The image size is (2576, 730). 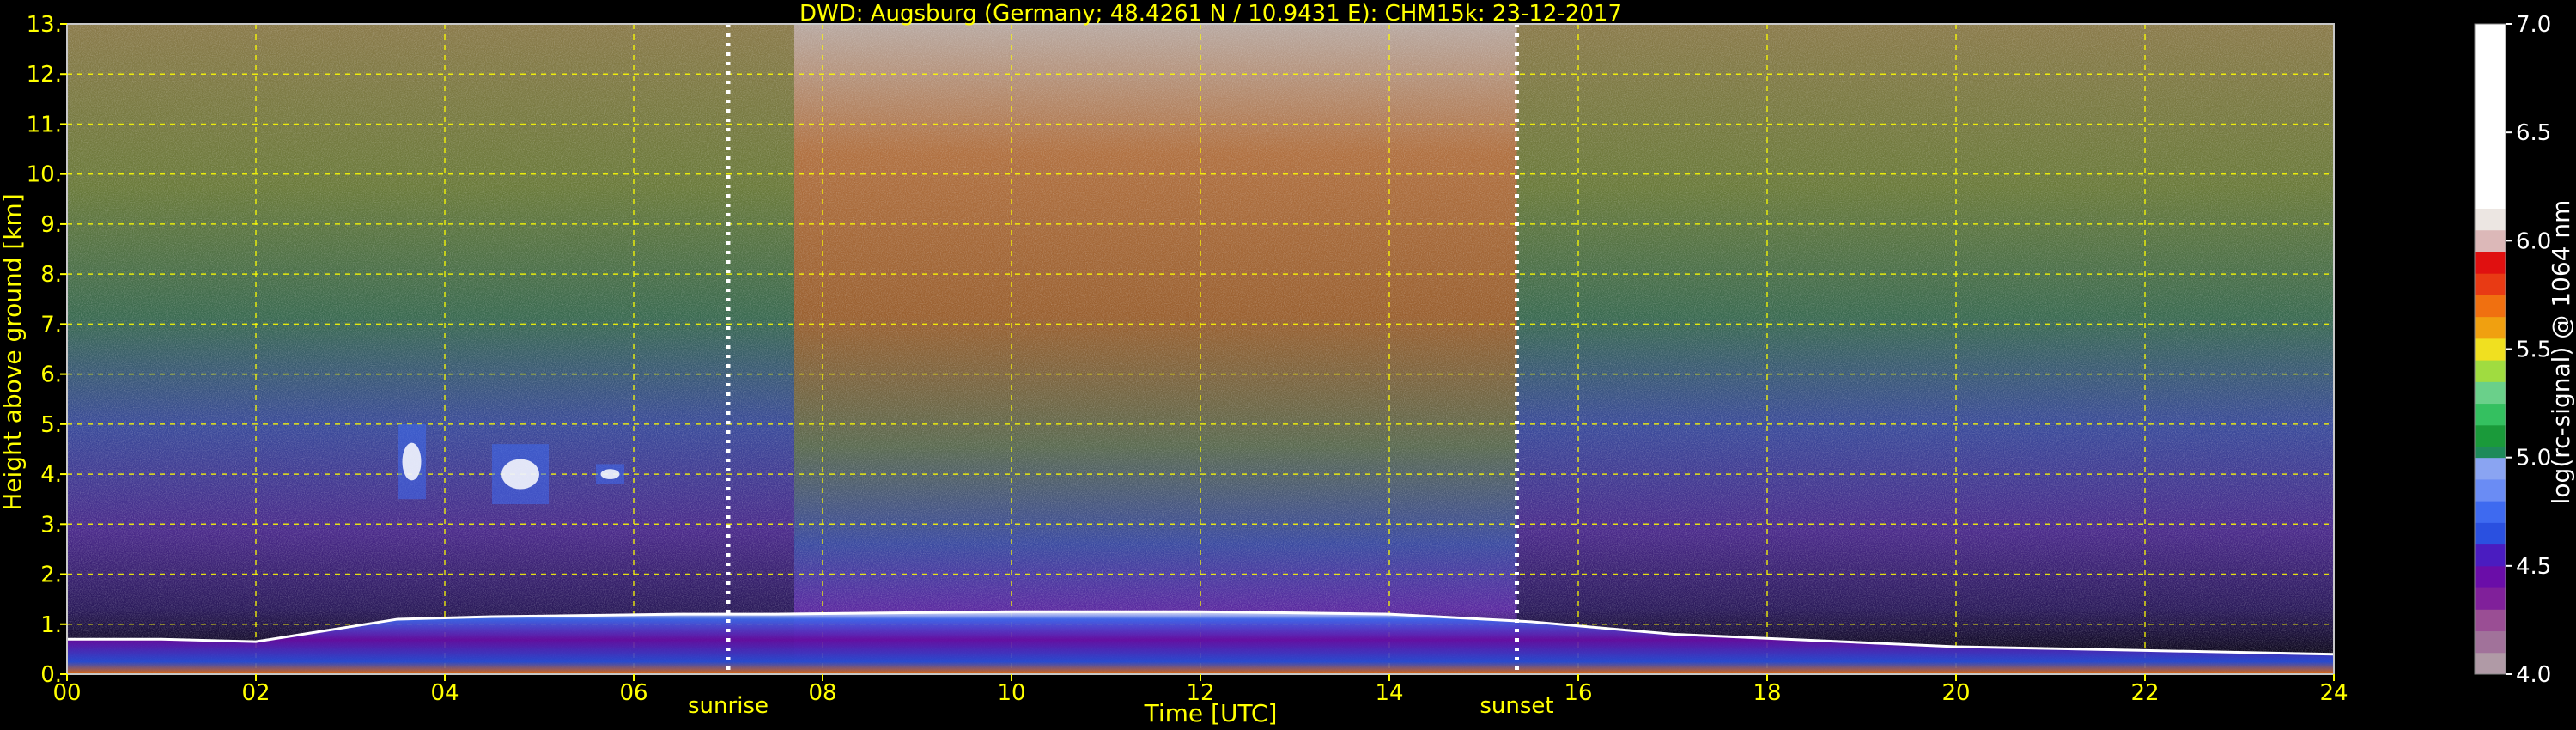 What do you see at coordinates (51, 575) in the screenshot?
I see `y-tick-label: 2.` at bounding box center [51, 575].